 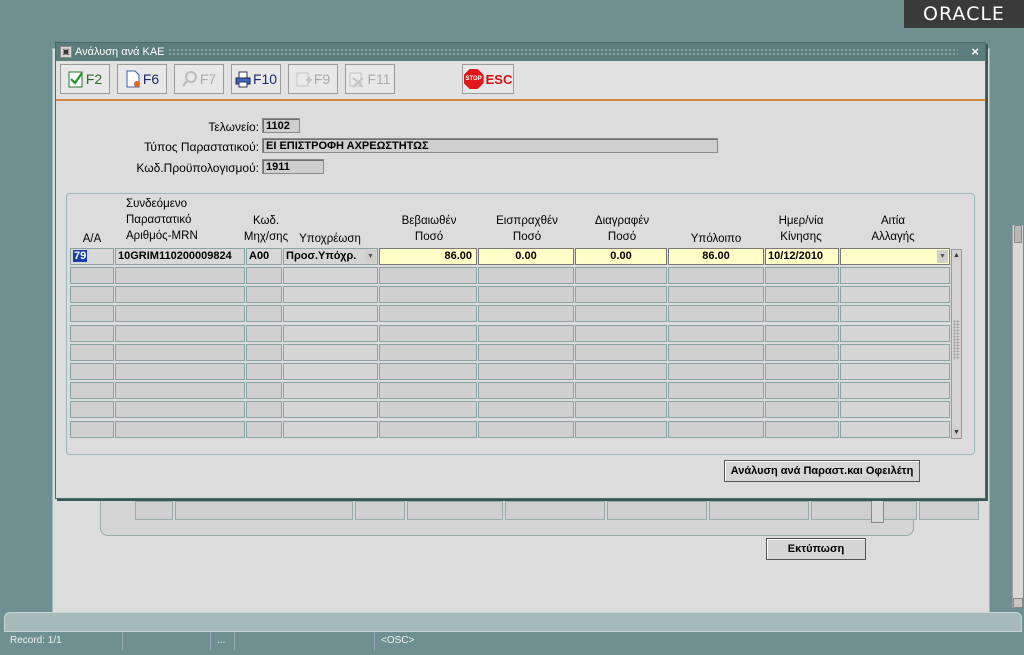 I want to click on grid-scrollbar: ▲ ▼, so click(x=956, y=344).